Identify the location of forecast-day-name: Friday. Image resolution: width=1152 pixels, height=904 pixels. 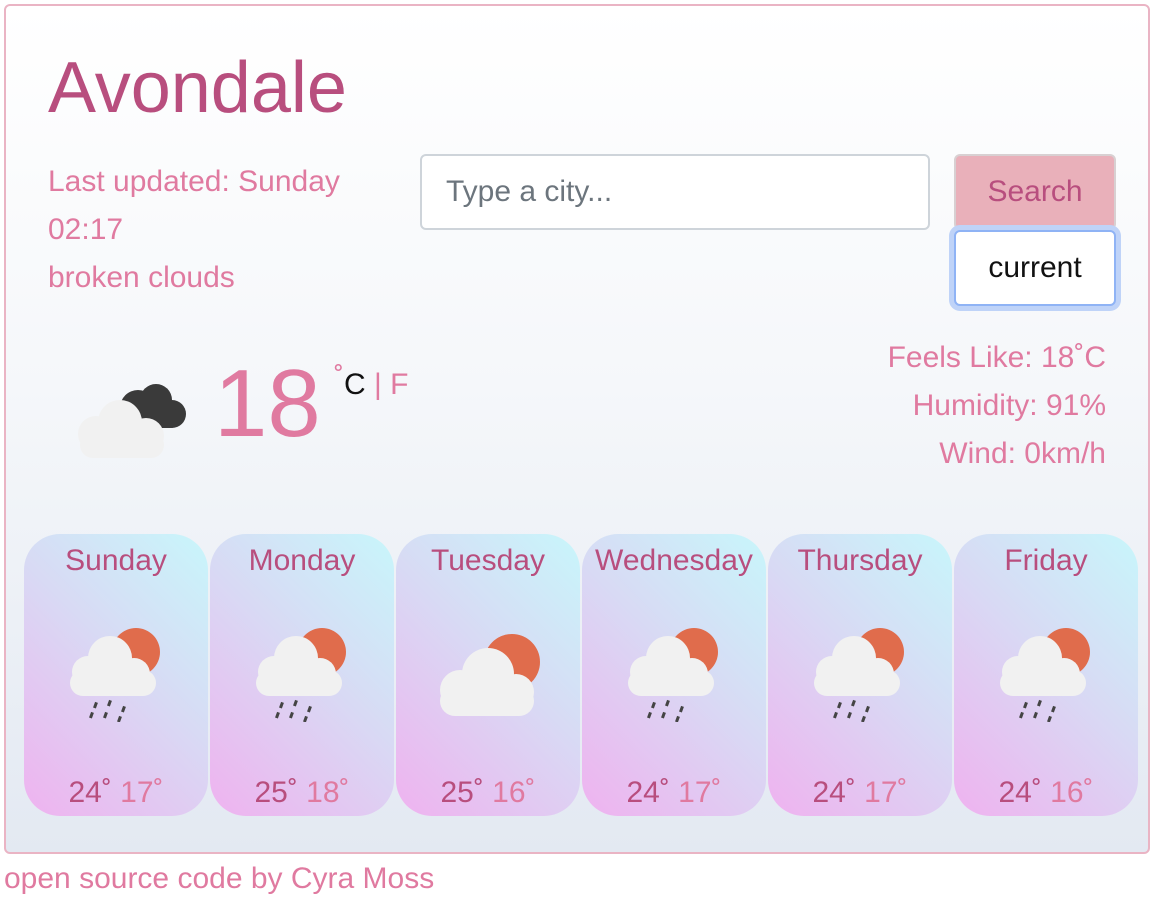
(1046, 560).